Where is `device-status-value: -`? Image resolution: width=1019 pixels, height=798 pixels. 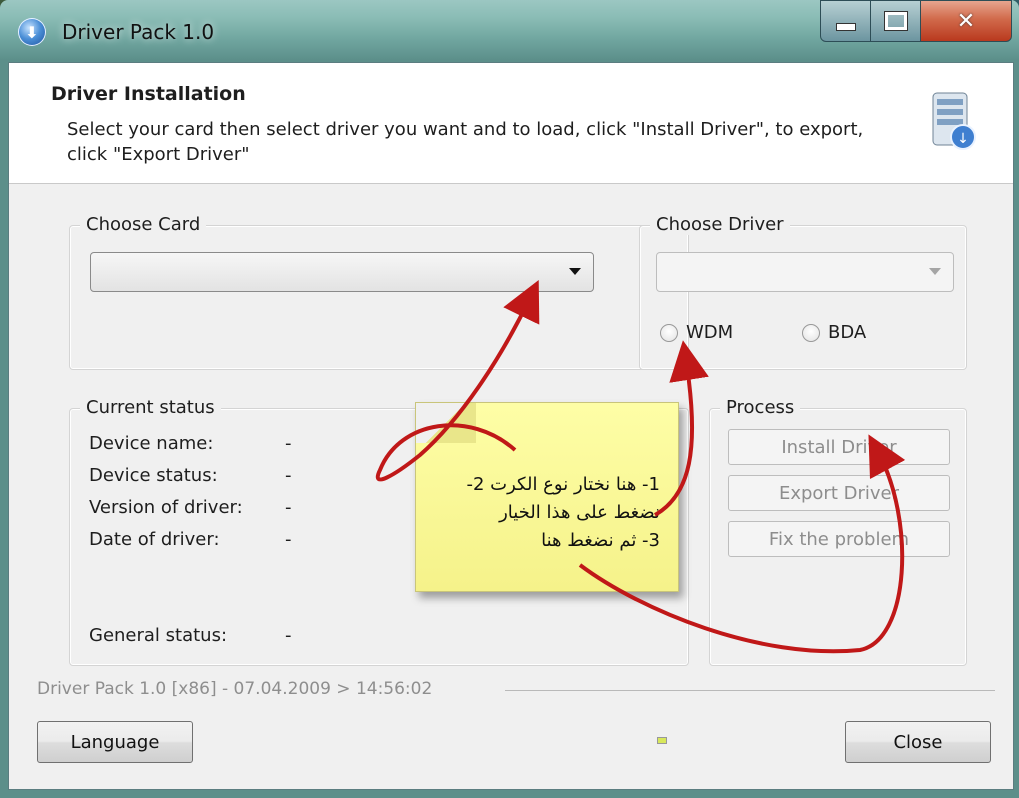 device-status-value: - is located at coordinates (288, 475).